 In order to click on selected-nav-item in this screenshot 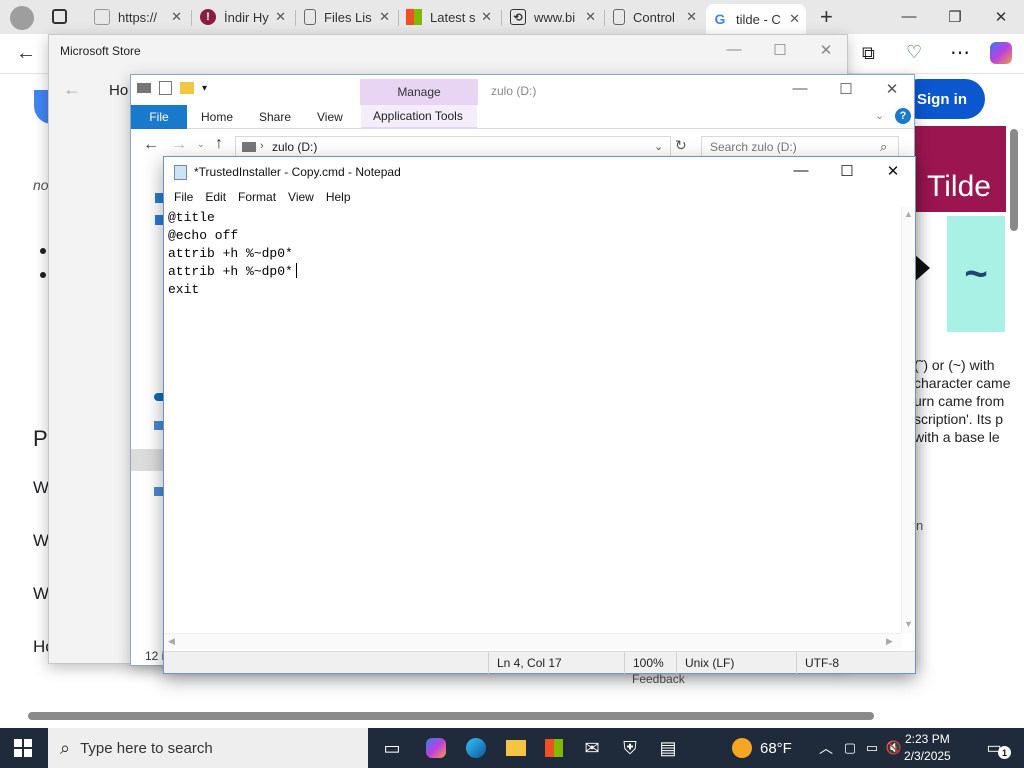, I will do `click(147, 460)`.